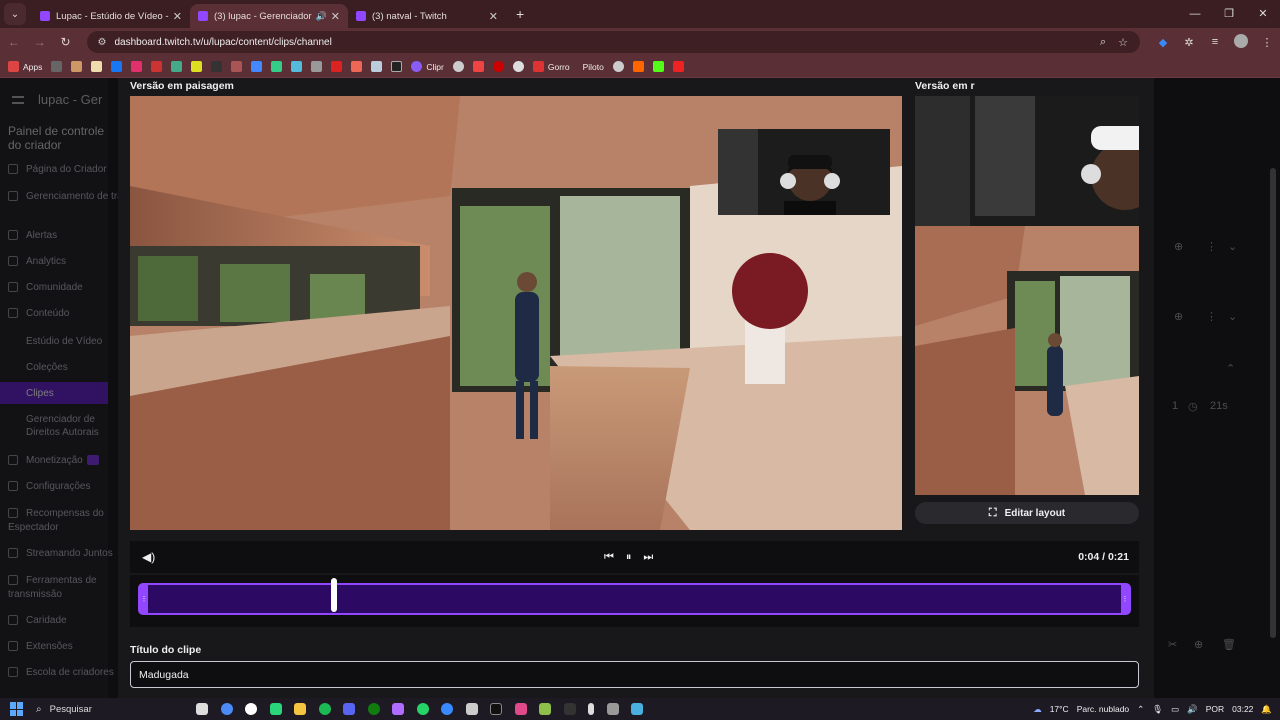 Image resolution: width=1280 pixels, height=720 pixels. What do you see at coordinates (64, 341) in the screenshot?
I see `sidebar-subitem-video-studio: Estúdio de Vídeo` at bounding box center [64, 341].